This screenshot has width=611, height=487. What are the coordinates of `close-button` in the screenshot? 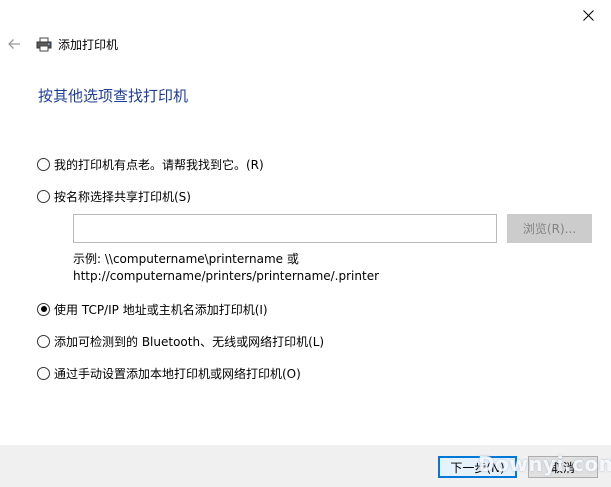 It's located at (588, 15).